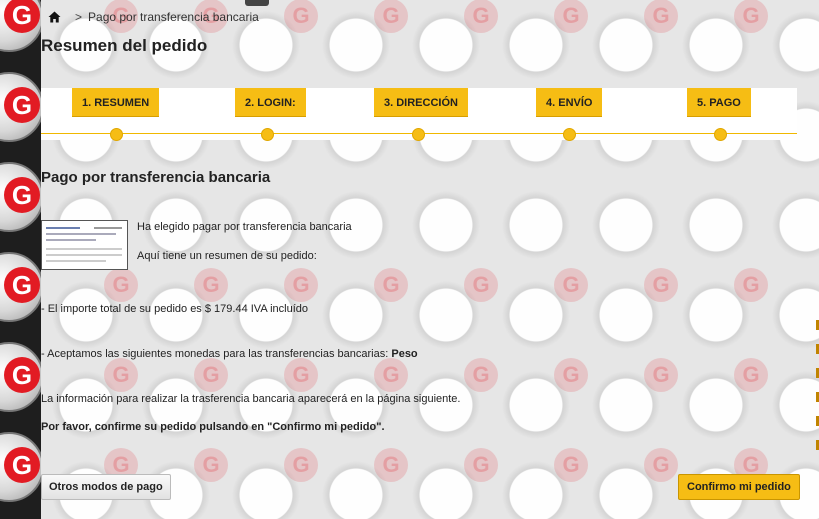 The image size is (819, 519). I want to click on step-label: 2. LOGIN:, so click(270, 102).